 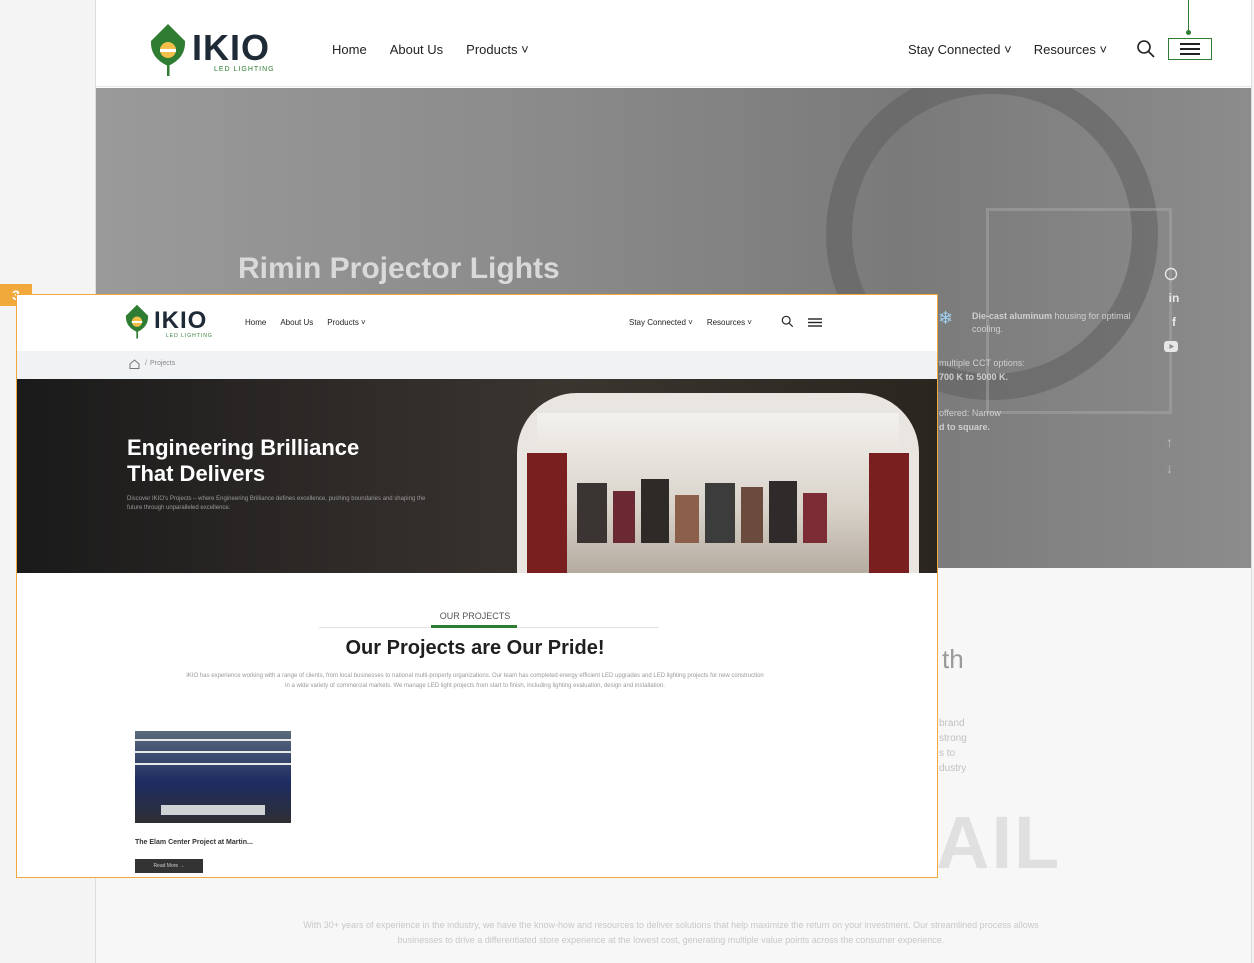 I want to click on clothing-racks, so click(x=717, y=508).